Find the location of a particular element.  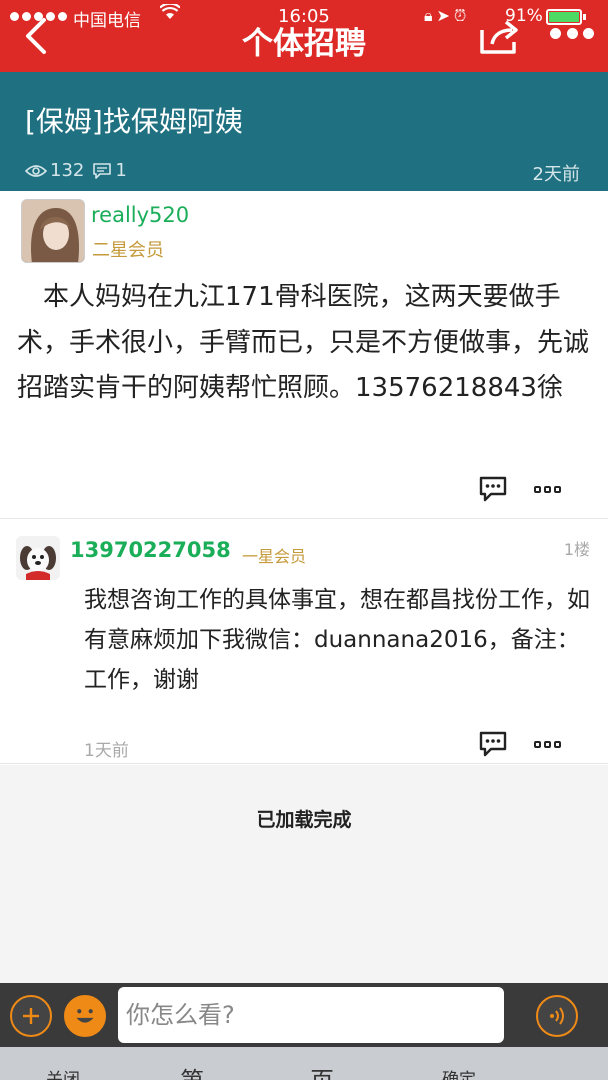

wifi-icon is located at coordinates (170, 13).